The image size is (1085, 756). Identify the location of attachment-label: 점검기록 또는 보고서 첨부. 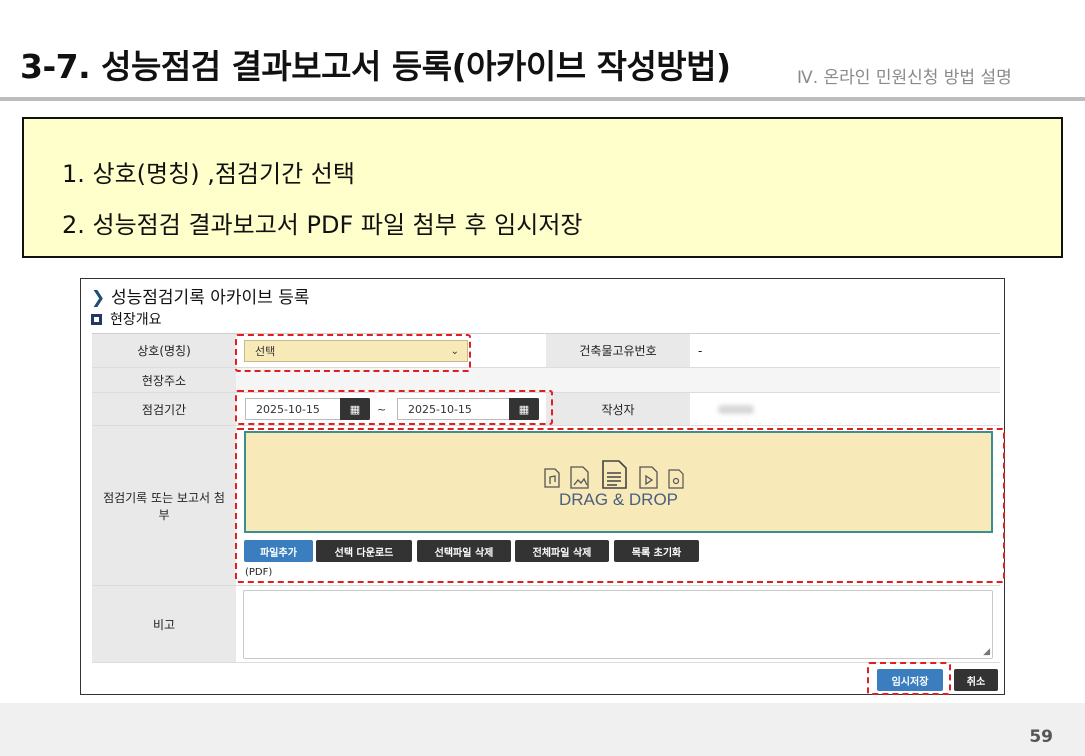
(164, 505).